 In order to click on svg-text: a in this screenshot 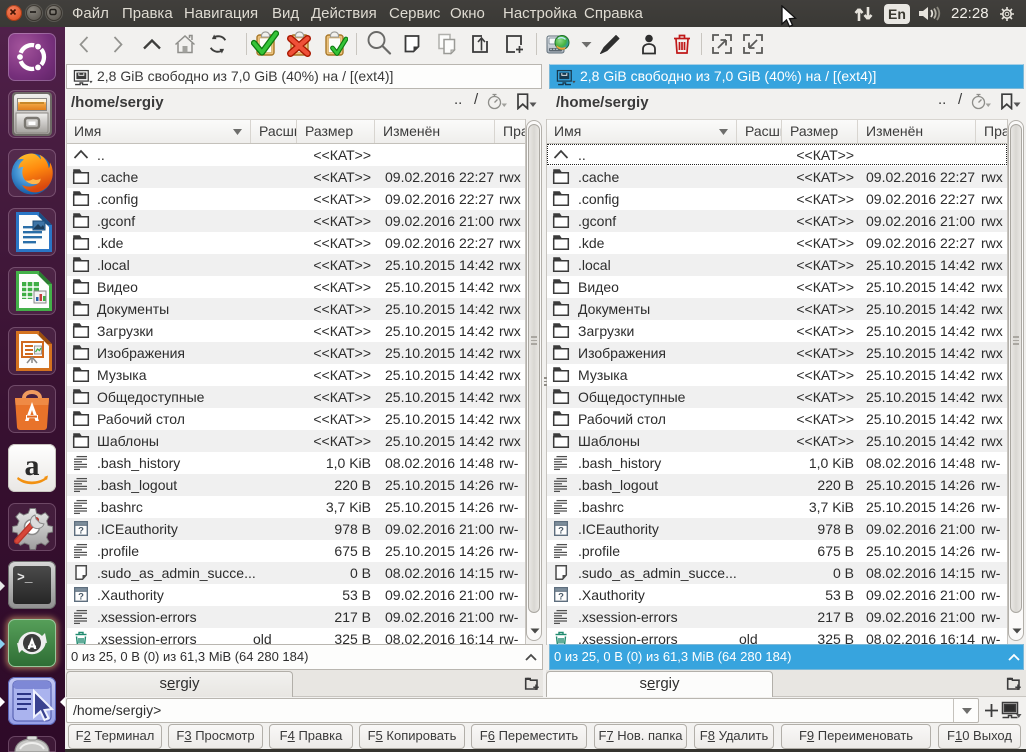, I will do `click(32, 465)`.